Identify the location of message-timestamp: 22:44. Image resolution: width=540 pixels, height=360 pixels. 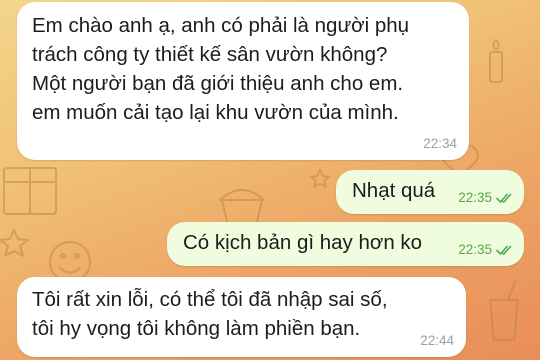
(437, 340).